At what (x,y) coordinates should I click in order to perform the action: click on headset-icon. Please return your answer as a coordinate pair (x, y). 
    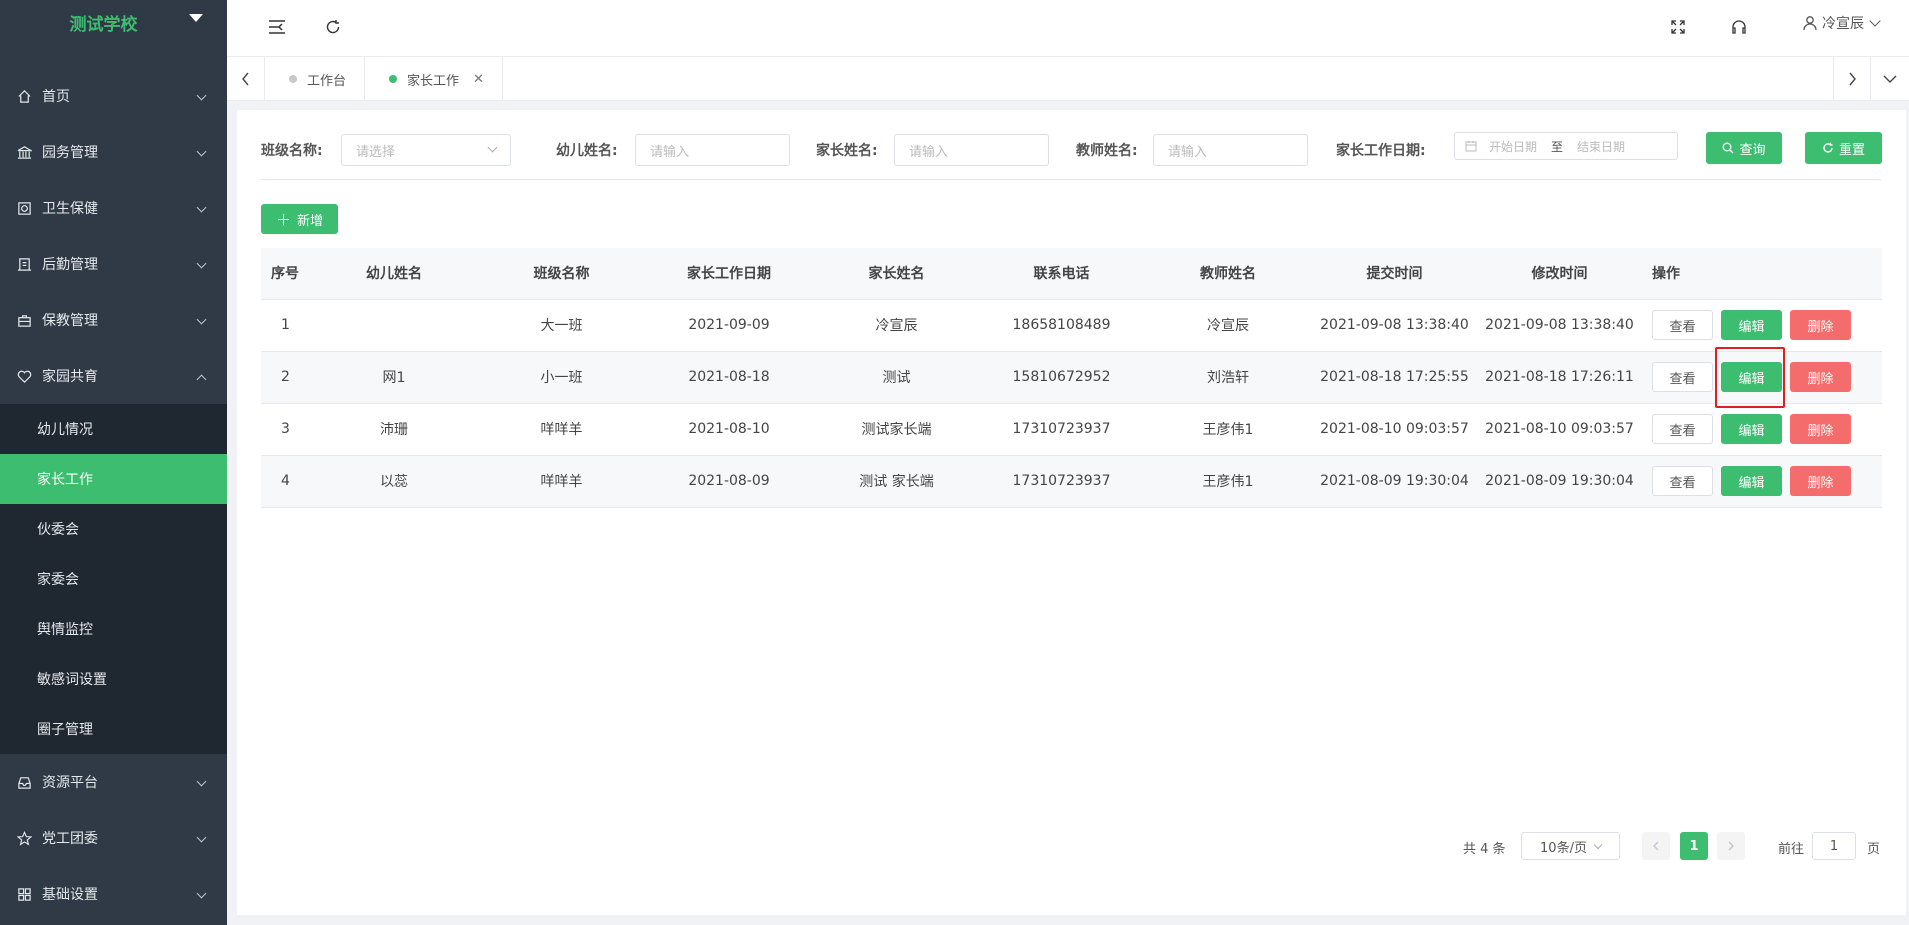
    Looking at the image, I should click on (1739, 27).